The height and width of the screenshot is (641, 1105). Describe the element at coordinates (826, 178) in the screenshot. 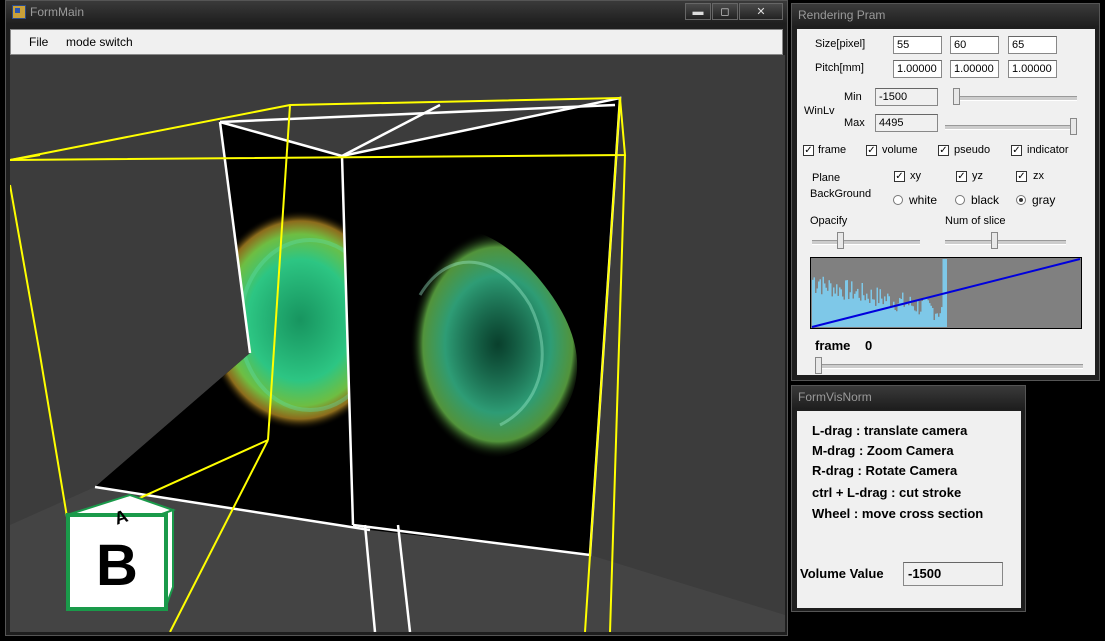

I see `plane-label: Plane` at that location.